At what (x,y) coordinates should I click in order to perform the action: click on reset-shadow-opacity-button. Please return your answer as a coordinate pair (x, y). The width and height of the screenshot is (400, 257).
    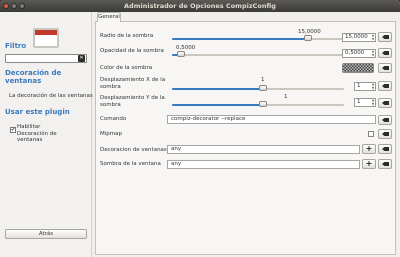
    Looking at the image, I should click on (385, 53).